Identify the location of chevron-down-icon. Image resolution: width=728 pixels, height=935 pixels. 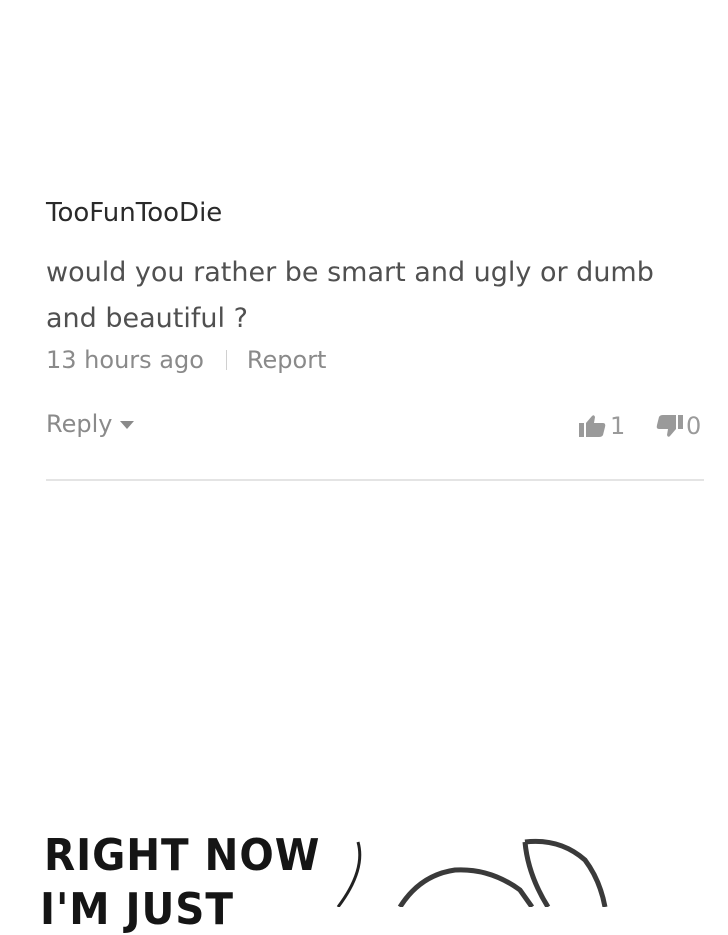
(127, 425).